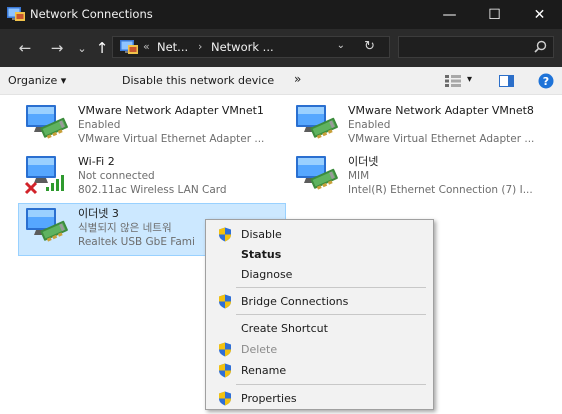 The width and height of the screenshot is (562, 414). What do you see at coordinates (125, 228) in the screenshot?
I see `adapter-status: 식별되지 않은 네트워` at bounding box center [125, 228].